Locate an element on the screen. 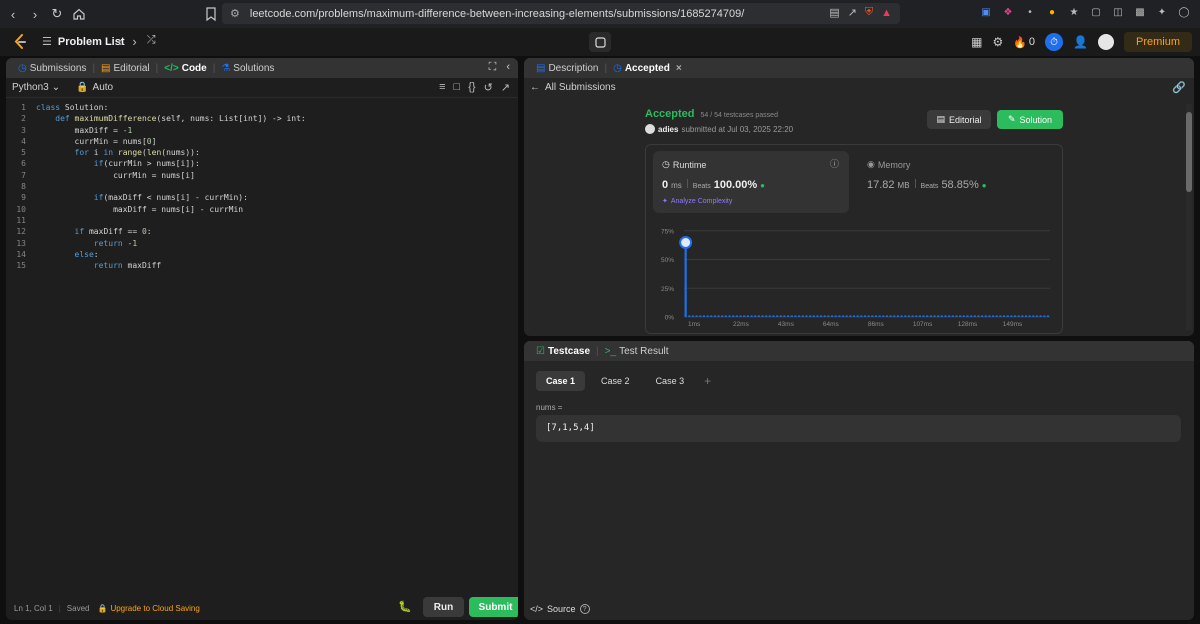 Image resolution: width=1200 pixels, height=624 pixels. code-line: 8 is located at coordinates (262, 186).